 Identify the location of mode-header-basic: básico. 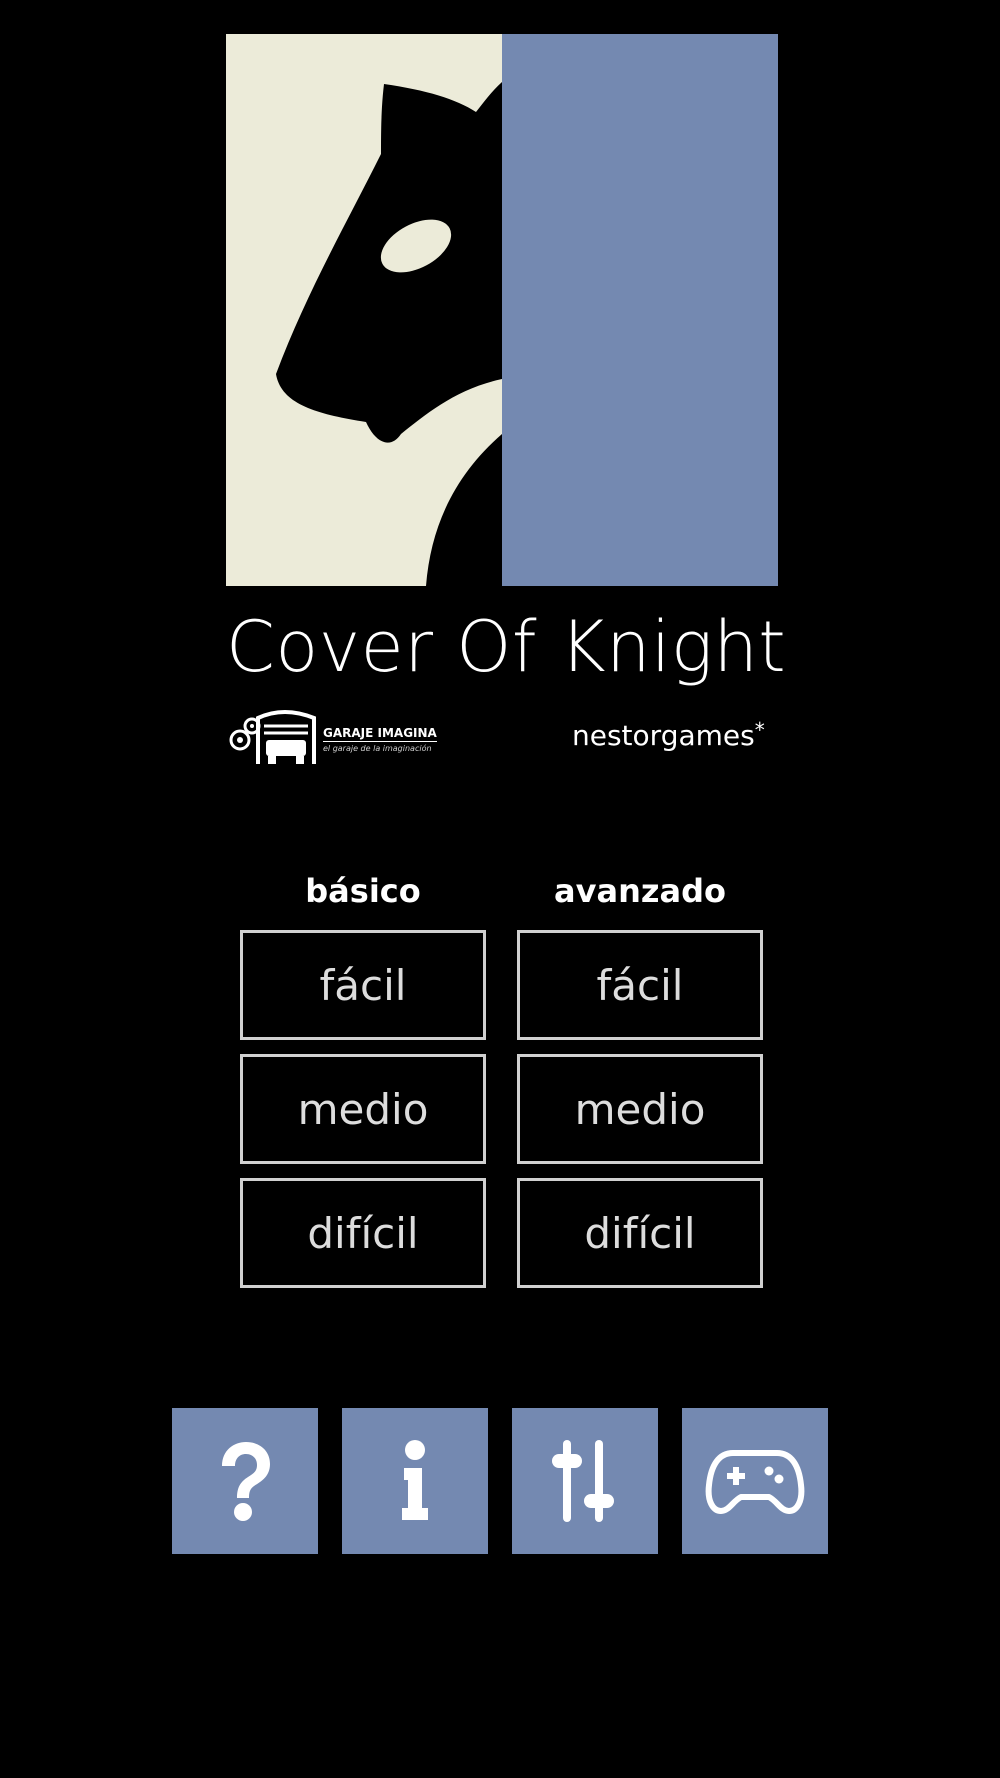
(363, 891).